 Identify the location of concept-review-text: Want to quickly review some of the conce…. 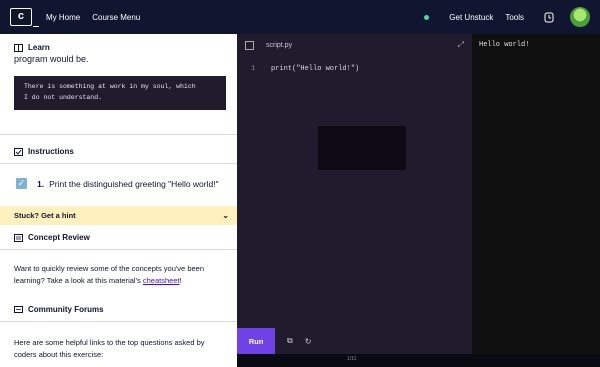
(121, 275).